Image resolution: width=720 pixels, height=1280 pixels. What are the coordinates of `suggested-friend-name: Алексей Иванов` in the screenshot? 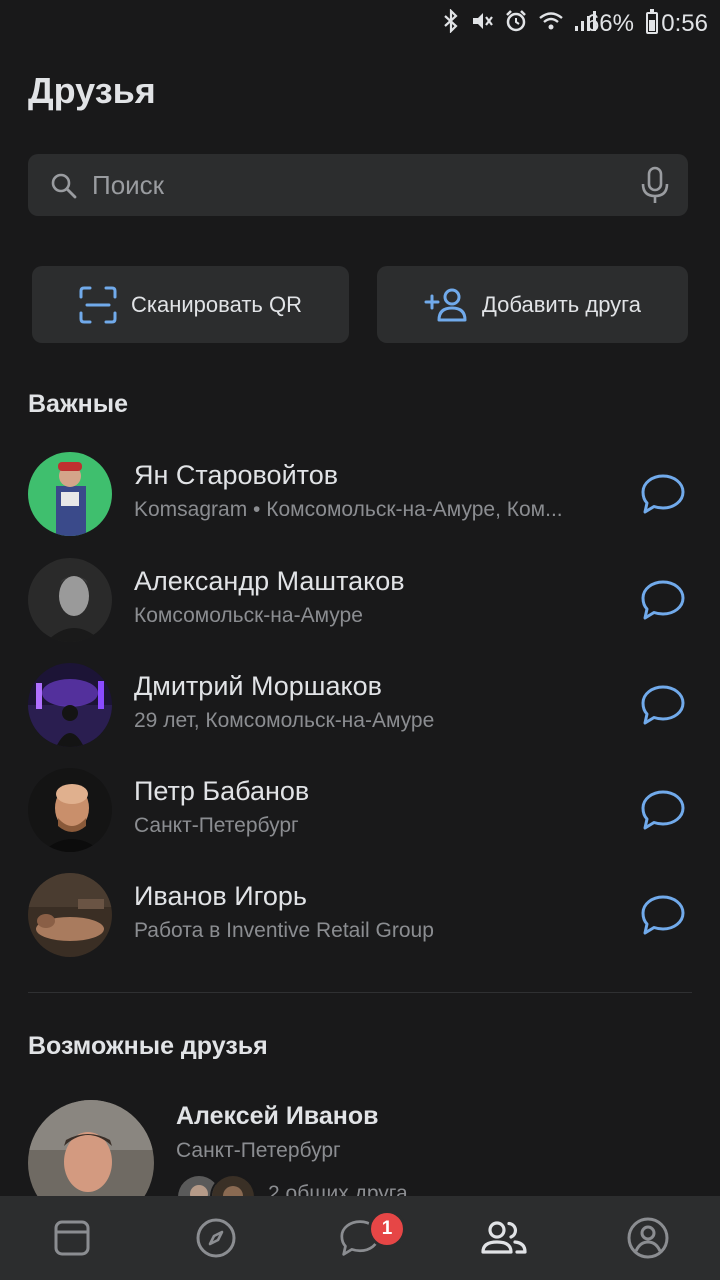 It's located at (277, 1116).